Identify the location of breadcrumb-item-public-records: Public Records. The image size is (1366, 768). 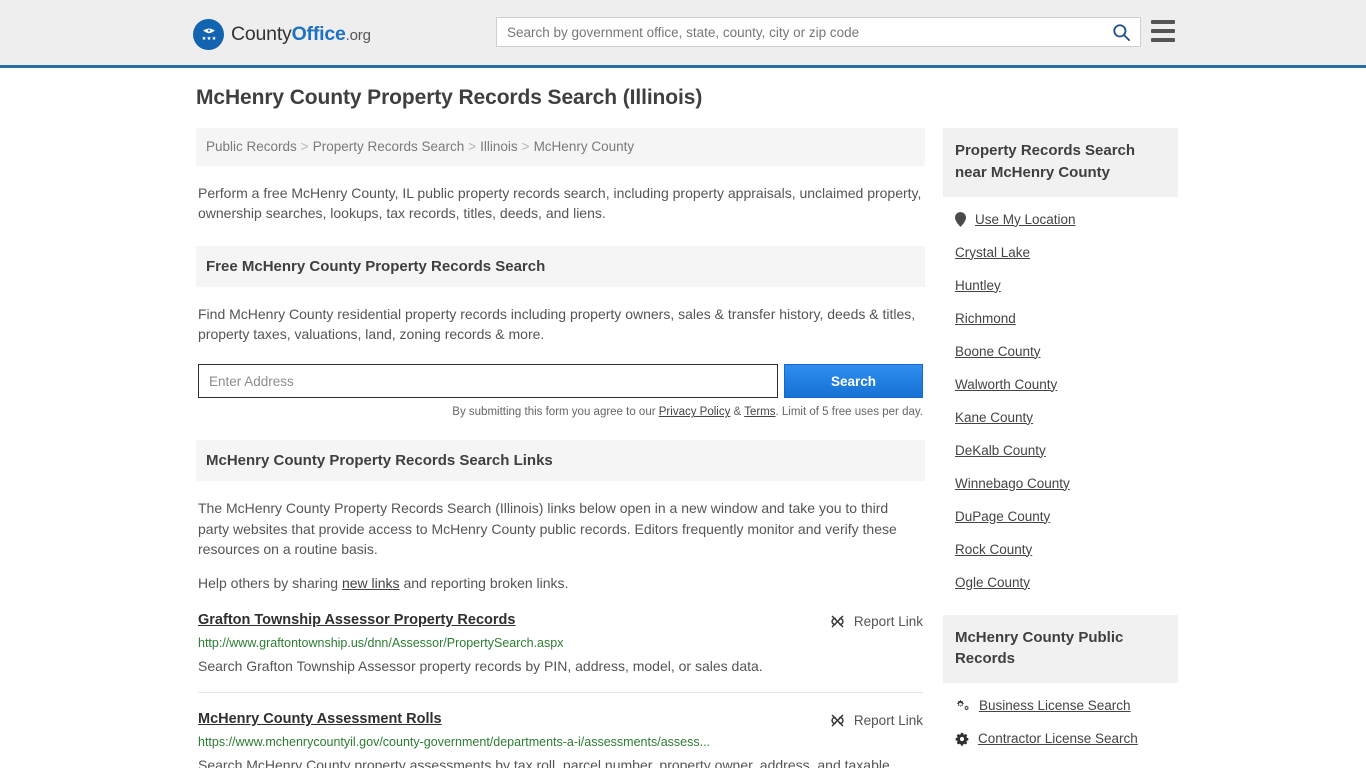
(251, 146).